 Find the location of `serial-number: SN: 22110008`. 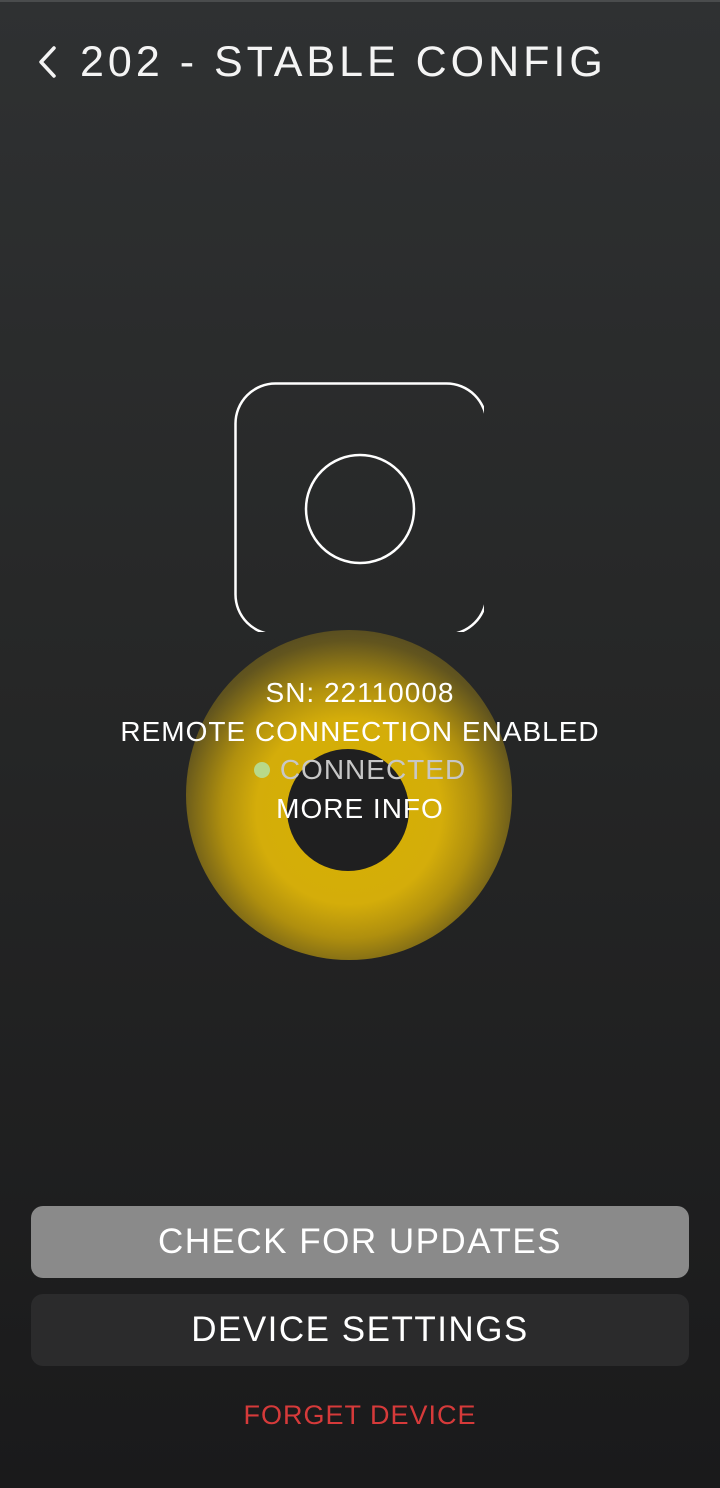

serial-number: SN: 22110008 is located at coordinates (360, 692).